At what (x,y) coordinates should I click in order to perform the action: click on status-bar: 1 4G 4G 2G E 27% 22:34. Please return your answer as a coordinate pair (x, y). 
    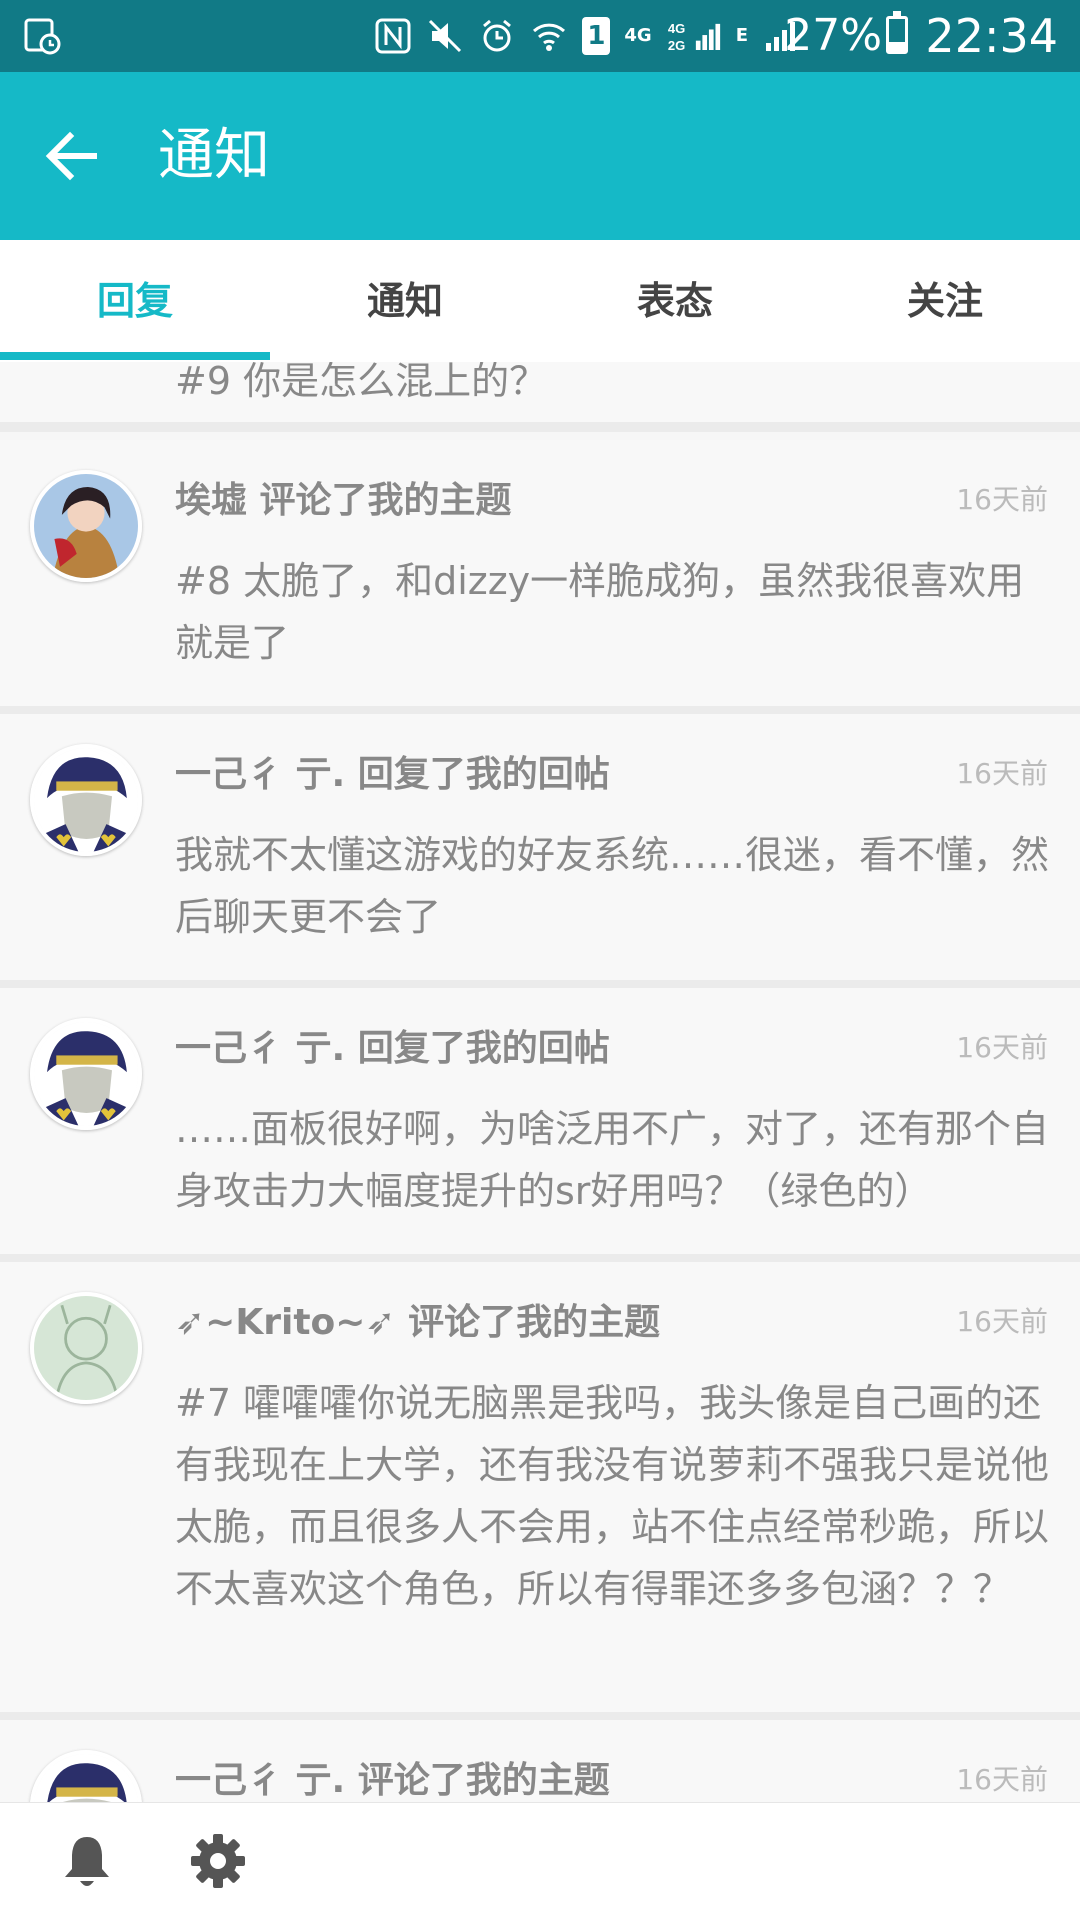
    Looking at the image, I should click on (540, 36).